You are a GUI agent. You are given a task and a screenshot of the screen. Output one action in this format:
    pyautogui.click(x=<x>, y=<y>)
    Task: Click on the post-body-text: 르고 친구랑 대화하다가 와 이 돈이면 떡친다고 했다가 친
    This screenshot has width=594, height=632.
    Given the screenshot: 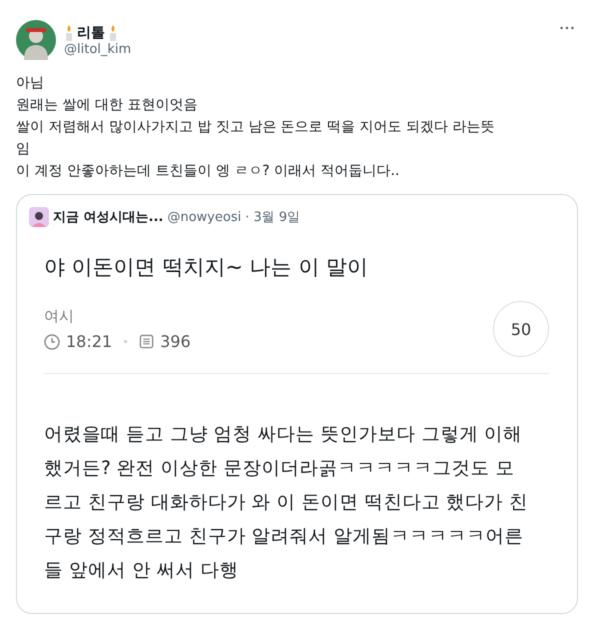 What is the action you would take?
    pyautogui.click(x=287, y=503)
    